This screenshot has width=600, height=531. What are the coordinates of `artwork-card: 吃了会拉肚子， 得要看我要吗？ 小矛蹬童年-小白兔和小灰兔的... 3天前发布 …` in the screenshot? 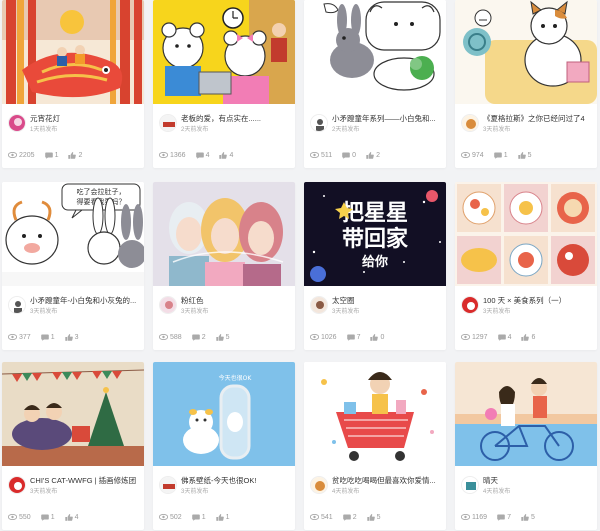 It's located at (73, 266).